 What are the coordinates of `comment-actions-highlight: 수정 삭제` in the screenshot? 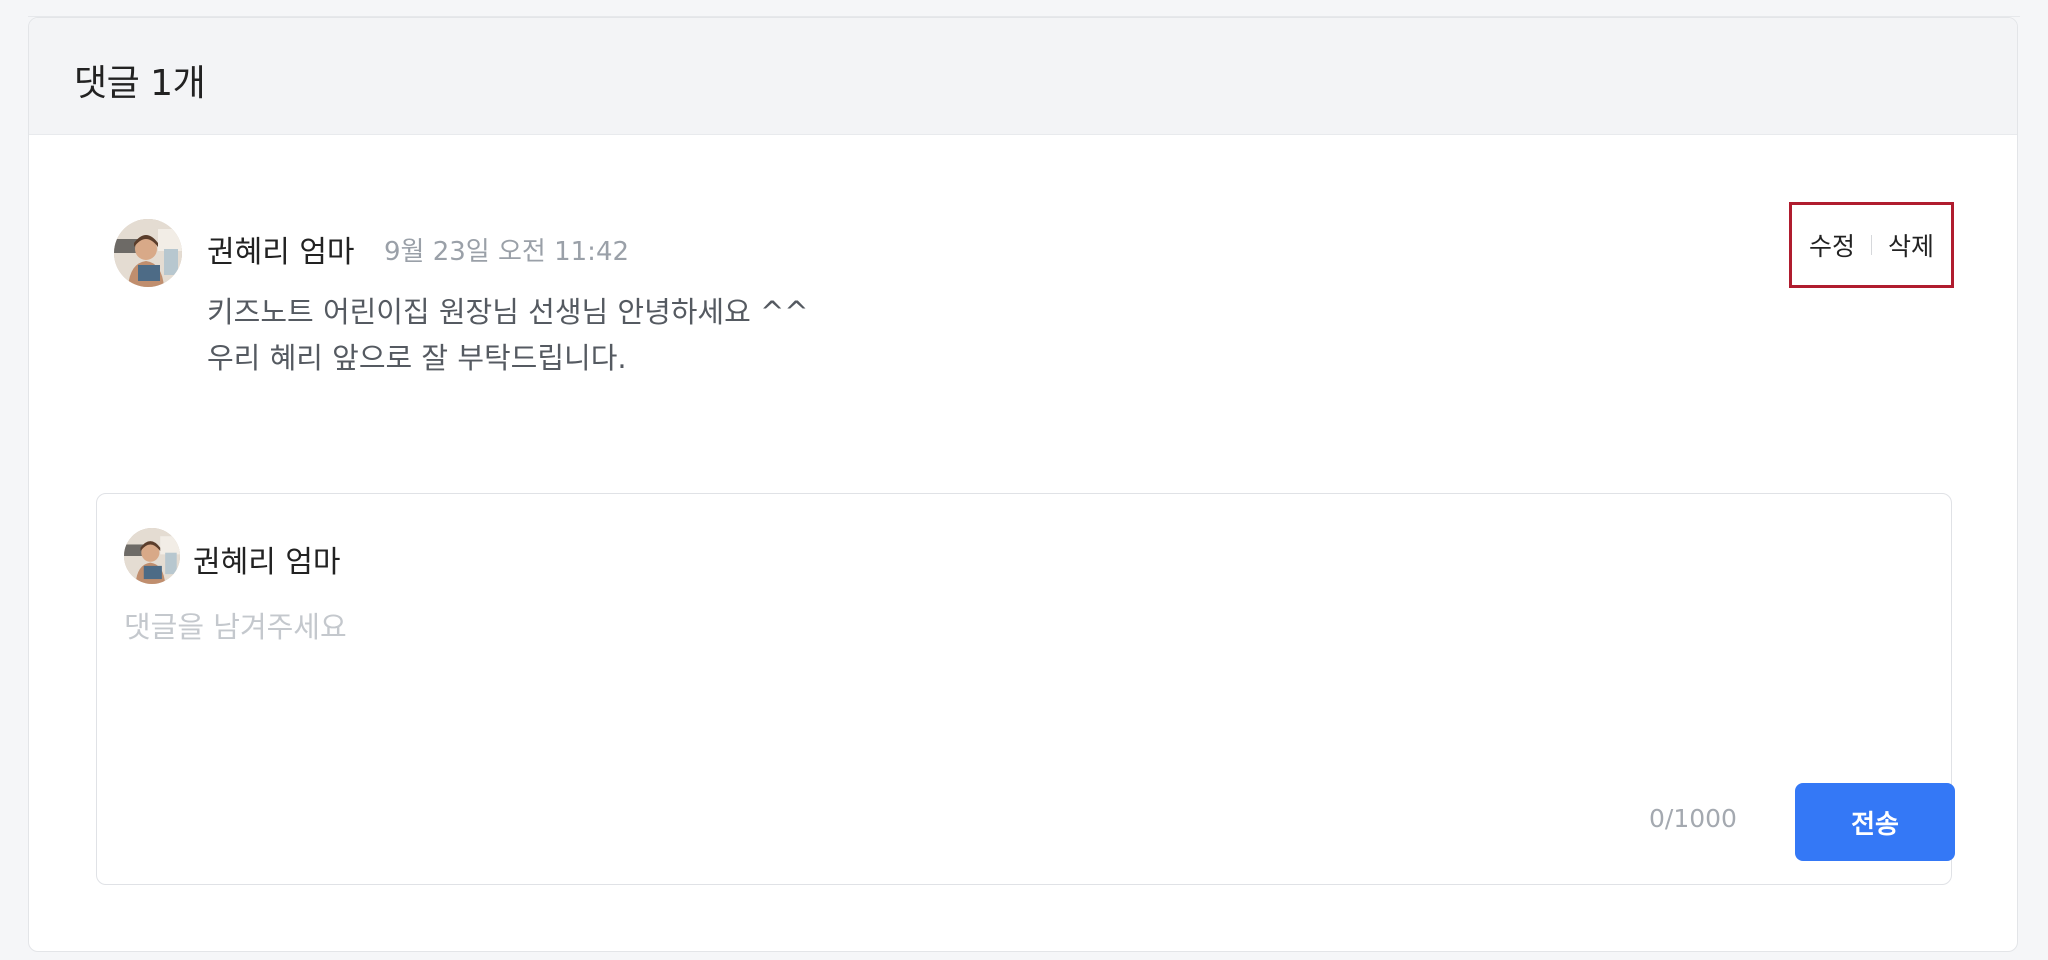 It's located at (1871, 245).